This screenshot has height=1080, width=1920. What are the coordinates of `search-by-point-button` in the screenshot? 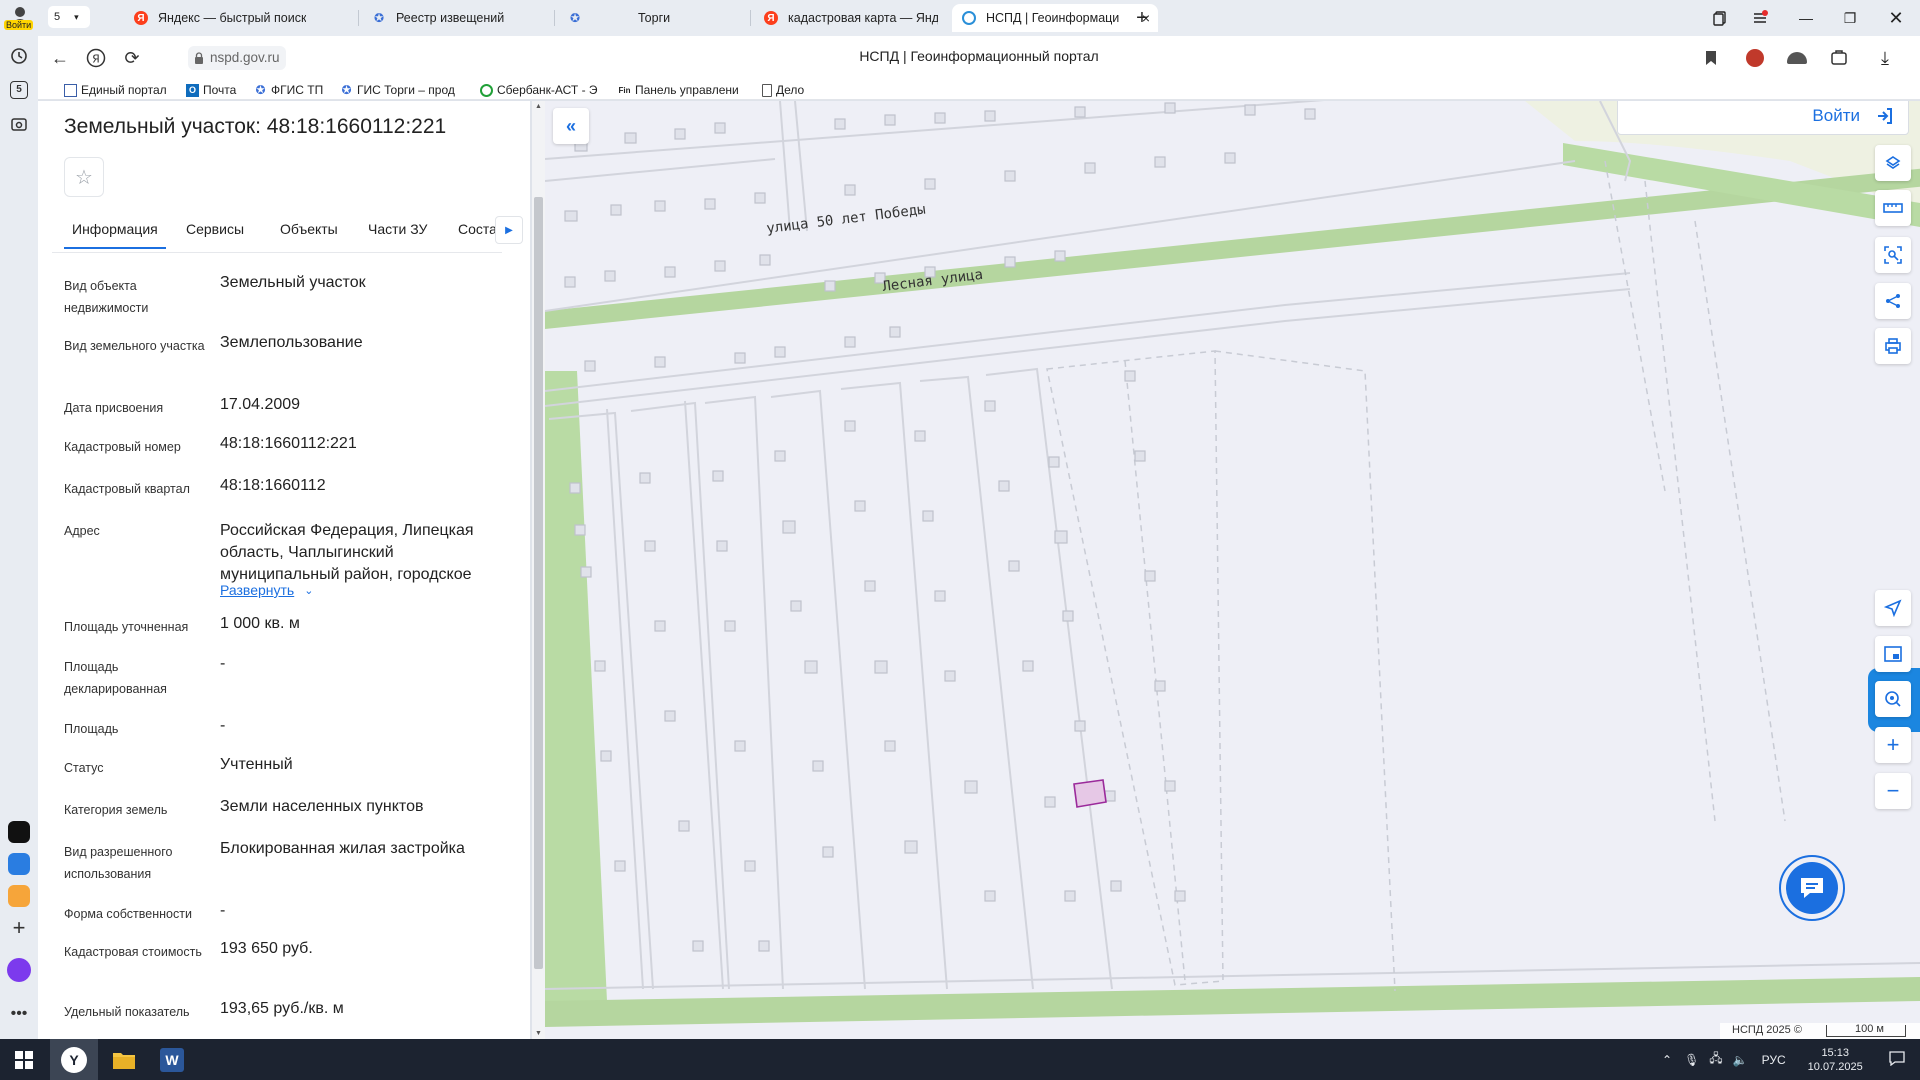 It's located at (1893, 699).